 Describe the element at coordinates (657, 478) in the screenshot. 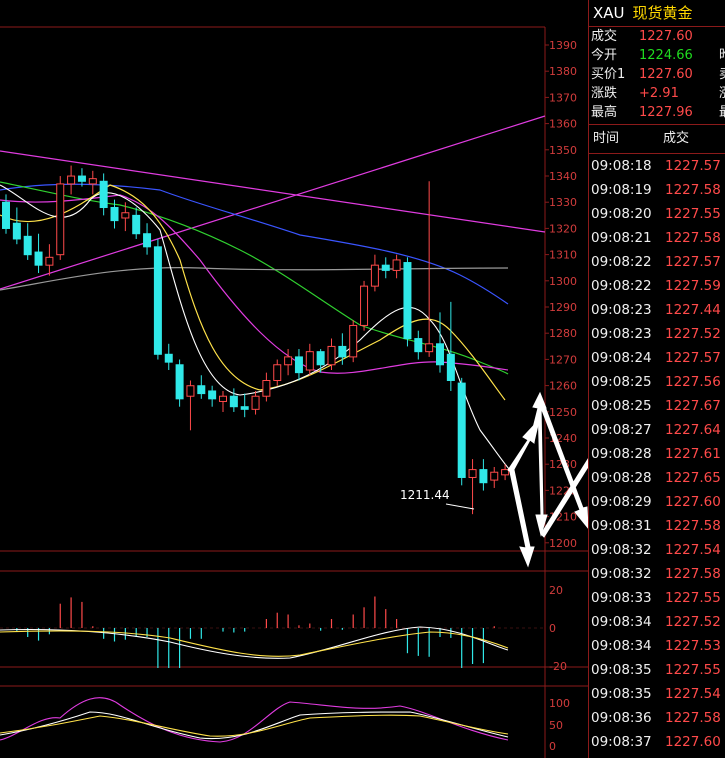

I see `tick-row: 09:08:28 1227.65` at that location.